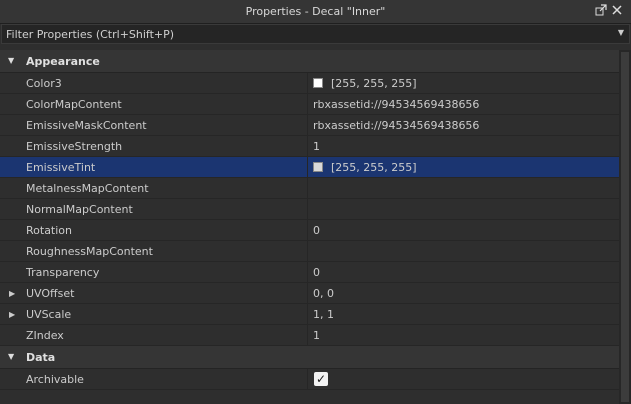 This screenshot has width=631, height=404. I want to click on close-icon, so click(617, 12).